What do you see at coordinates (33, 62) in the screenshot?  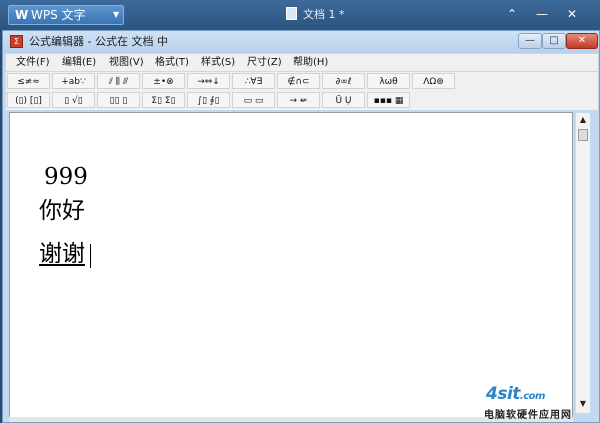 I see `menu-file: 文件(F)` at bounding box center [33, 62].